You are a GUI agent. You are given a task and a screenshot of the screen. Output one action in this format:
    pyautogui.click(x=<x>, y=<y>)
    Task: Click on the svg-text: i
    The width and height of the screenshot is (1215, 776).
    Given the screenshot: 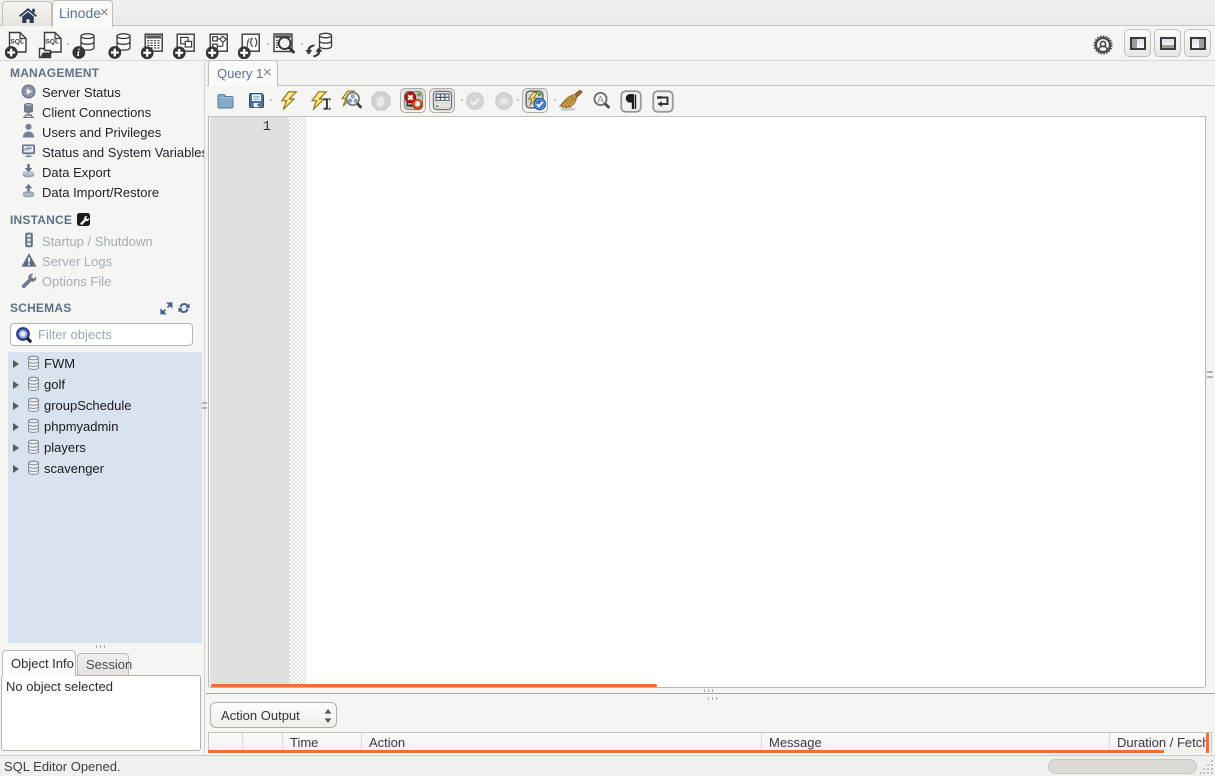 What is the action you would take?
    pyautogui.click(x=78, y=53)
    